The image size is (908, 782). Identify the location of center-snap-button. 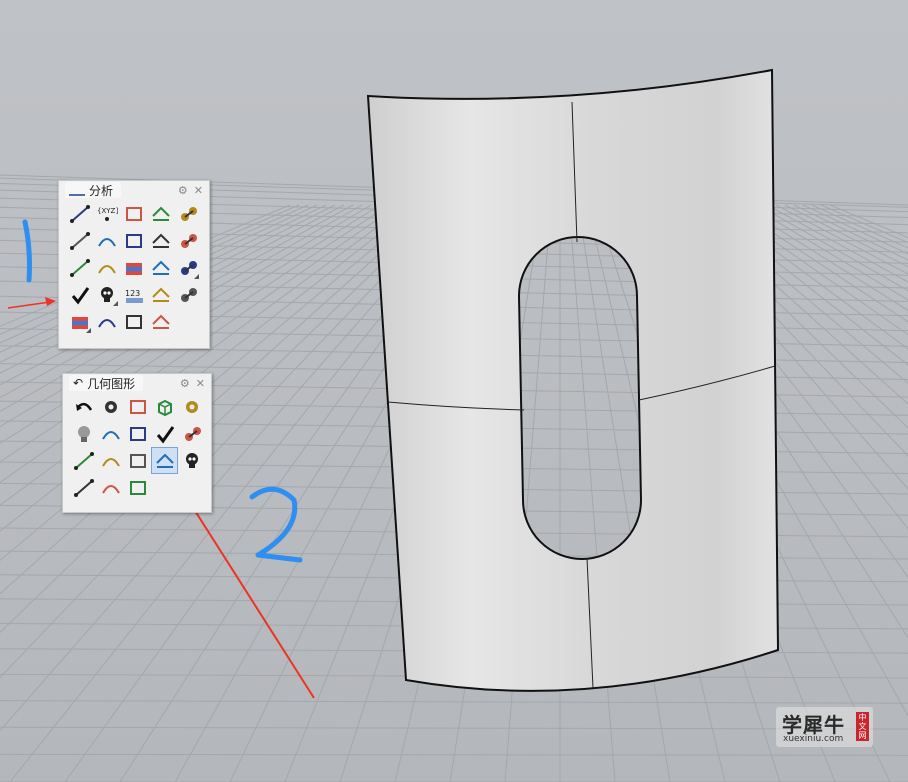
(164, 460).